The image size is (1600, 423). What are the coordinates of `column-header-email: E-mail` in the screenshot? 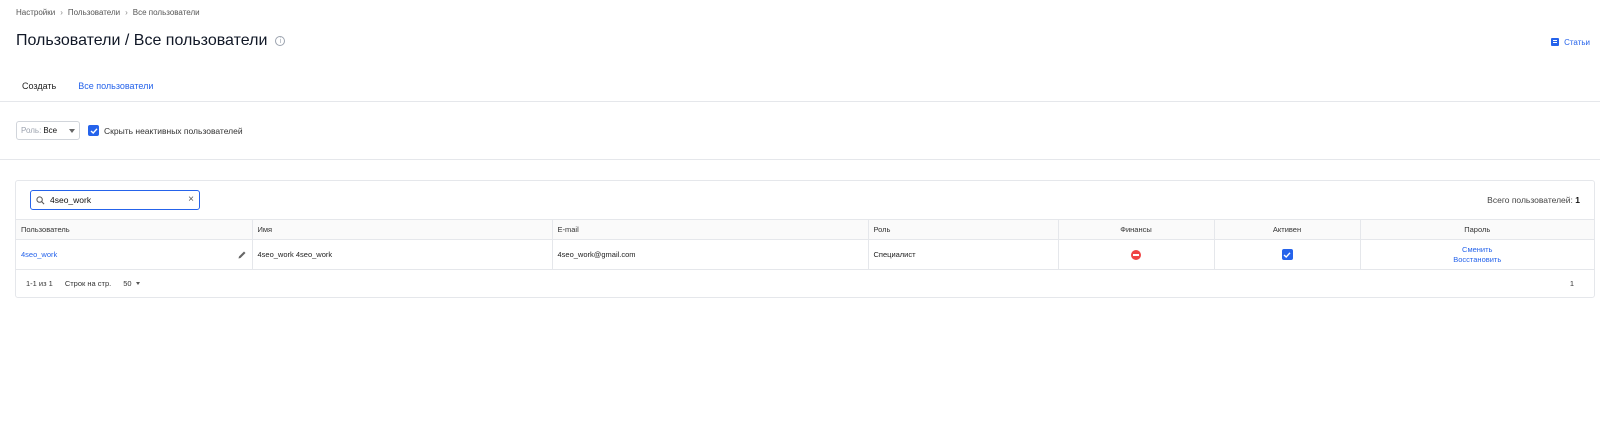 It's located at (710, 229).